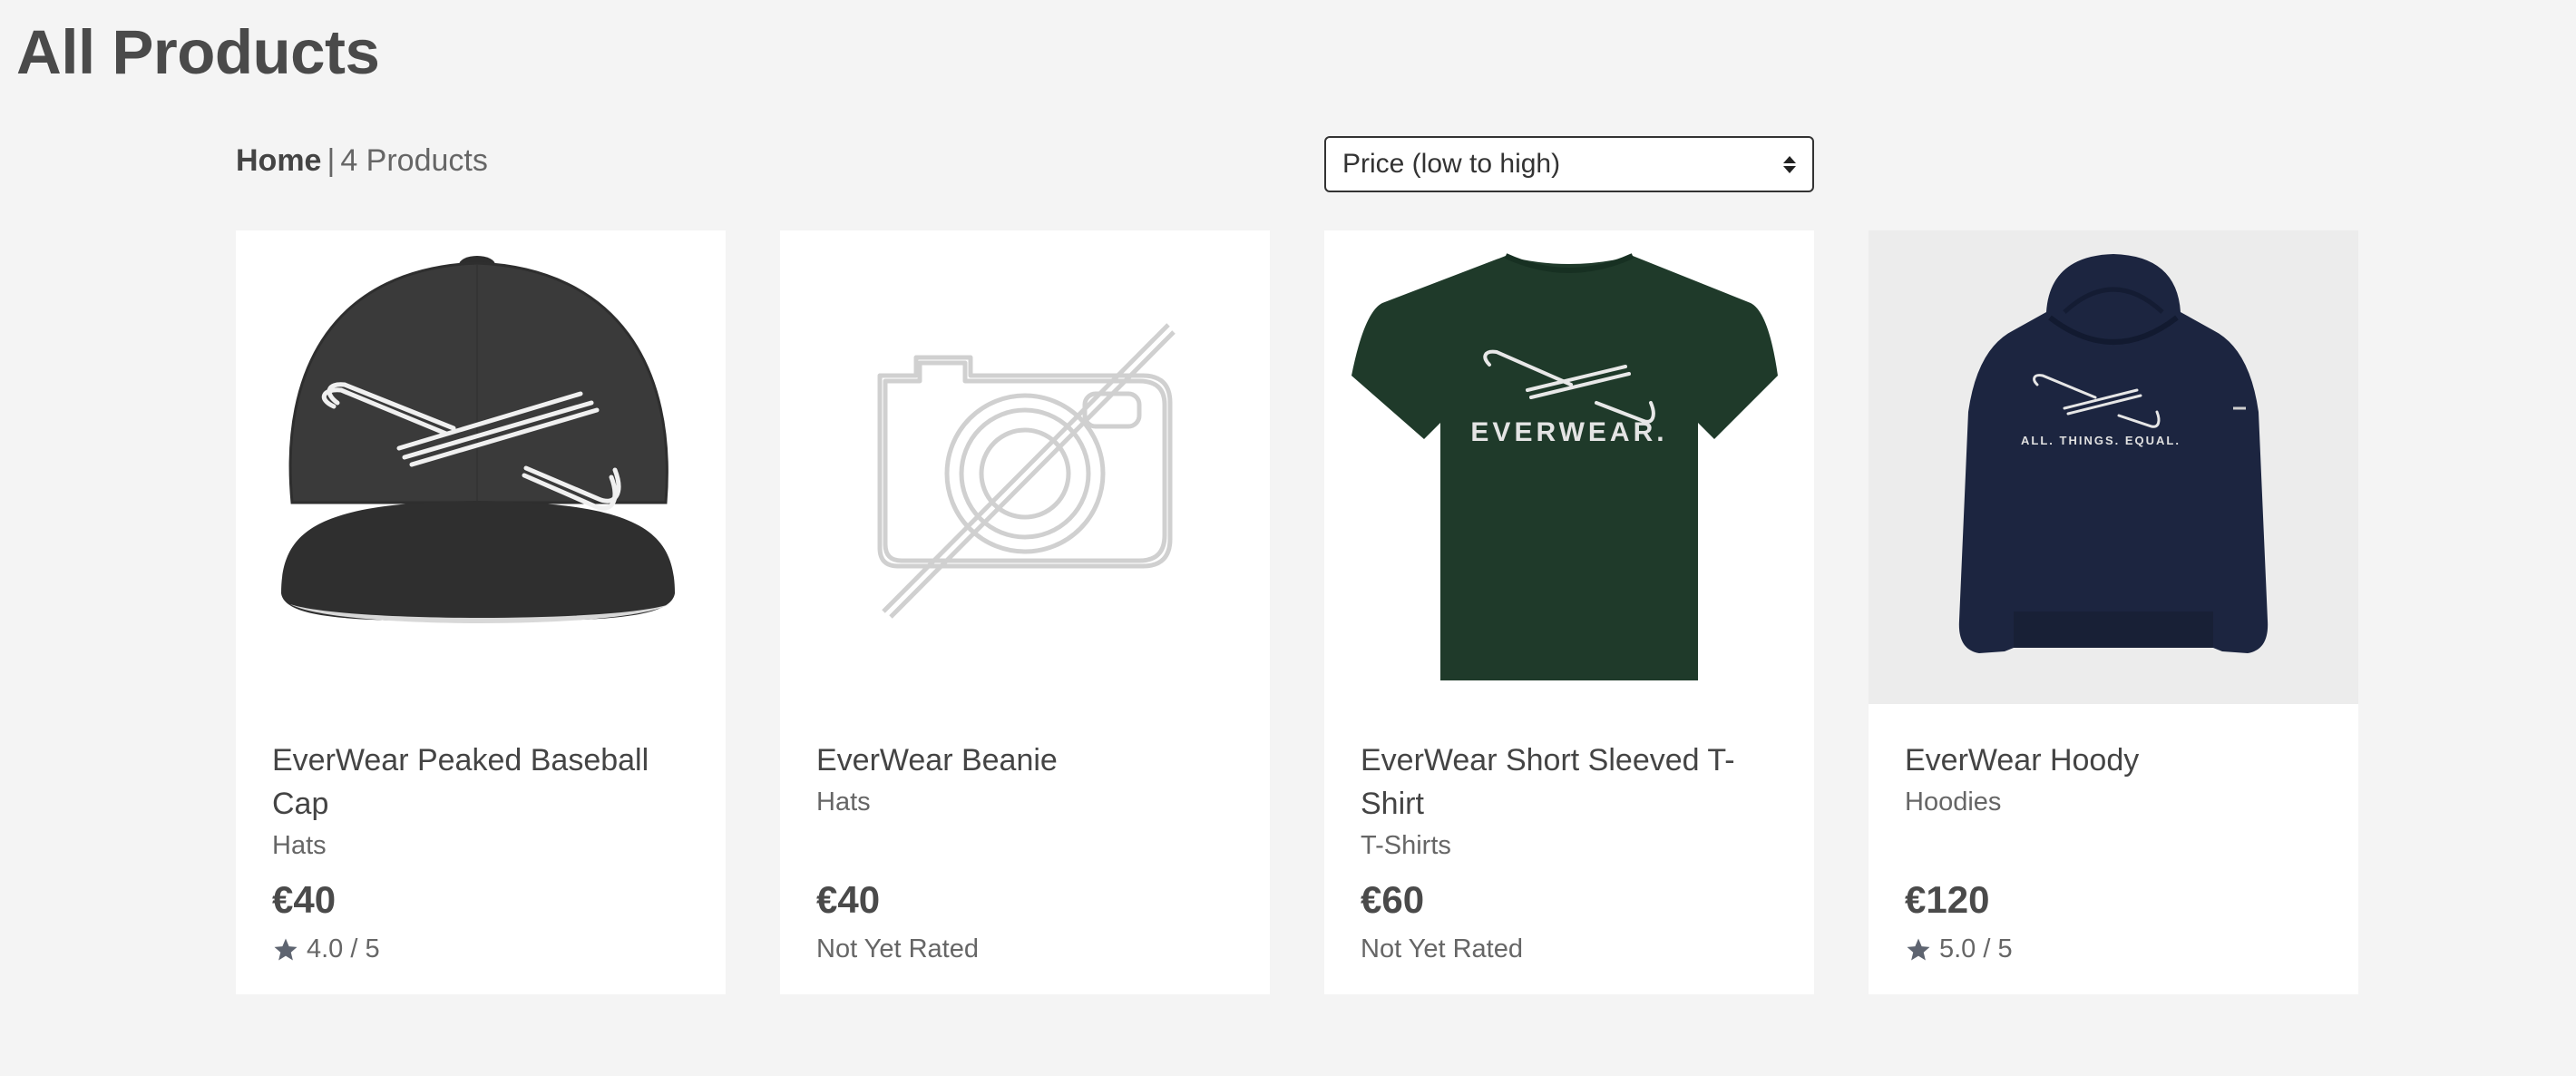 This screenshot has width=2576, height=1076. What do you see at coordinates (1569, 164) in the screenshot?
I see `sort-select: Price (low to high)` at bounding box center [1569, 164].